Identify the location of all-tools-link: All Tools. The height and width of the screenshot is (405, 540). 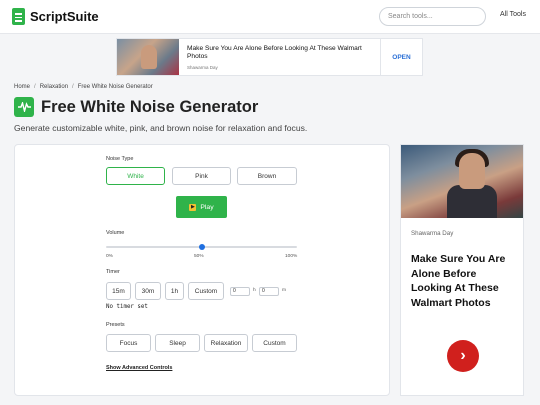
(513, 14).